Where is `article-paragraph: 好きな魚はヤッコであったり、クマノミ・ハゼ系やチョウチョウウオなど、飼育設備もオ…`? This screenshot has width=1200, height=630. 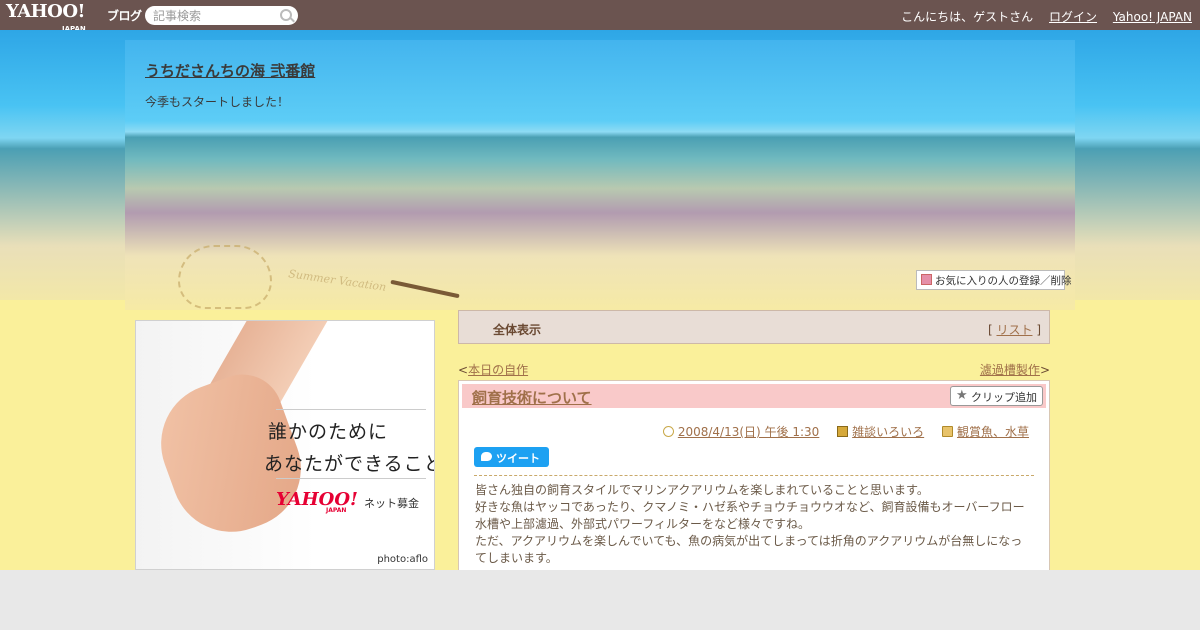 article-paragraph: 好きな魚はヤッコであったり、クマノミ・ハゼ系やチョウチョウウオなど、飼育設備もオ… is located at coordinates (750, 507).